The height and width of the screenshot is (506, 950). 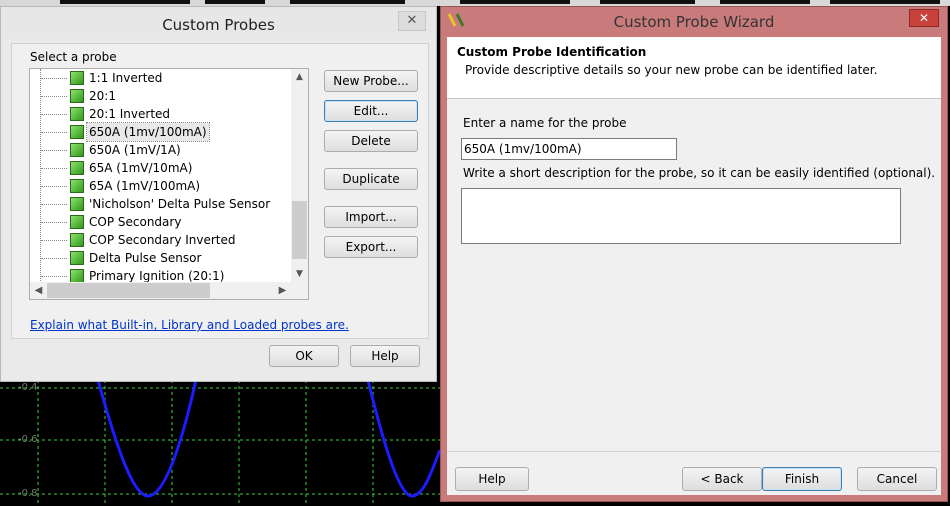 I want to click on probe-description-input, so click(x=681, y=216).